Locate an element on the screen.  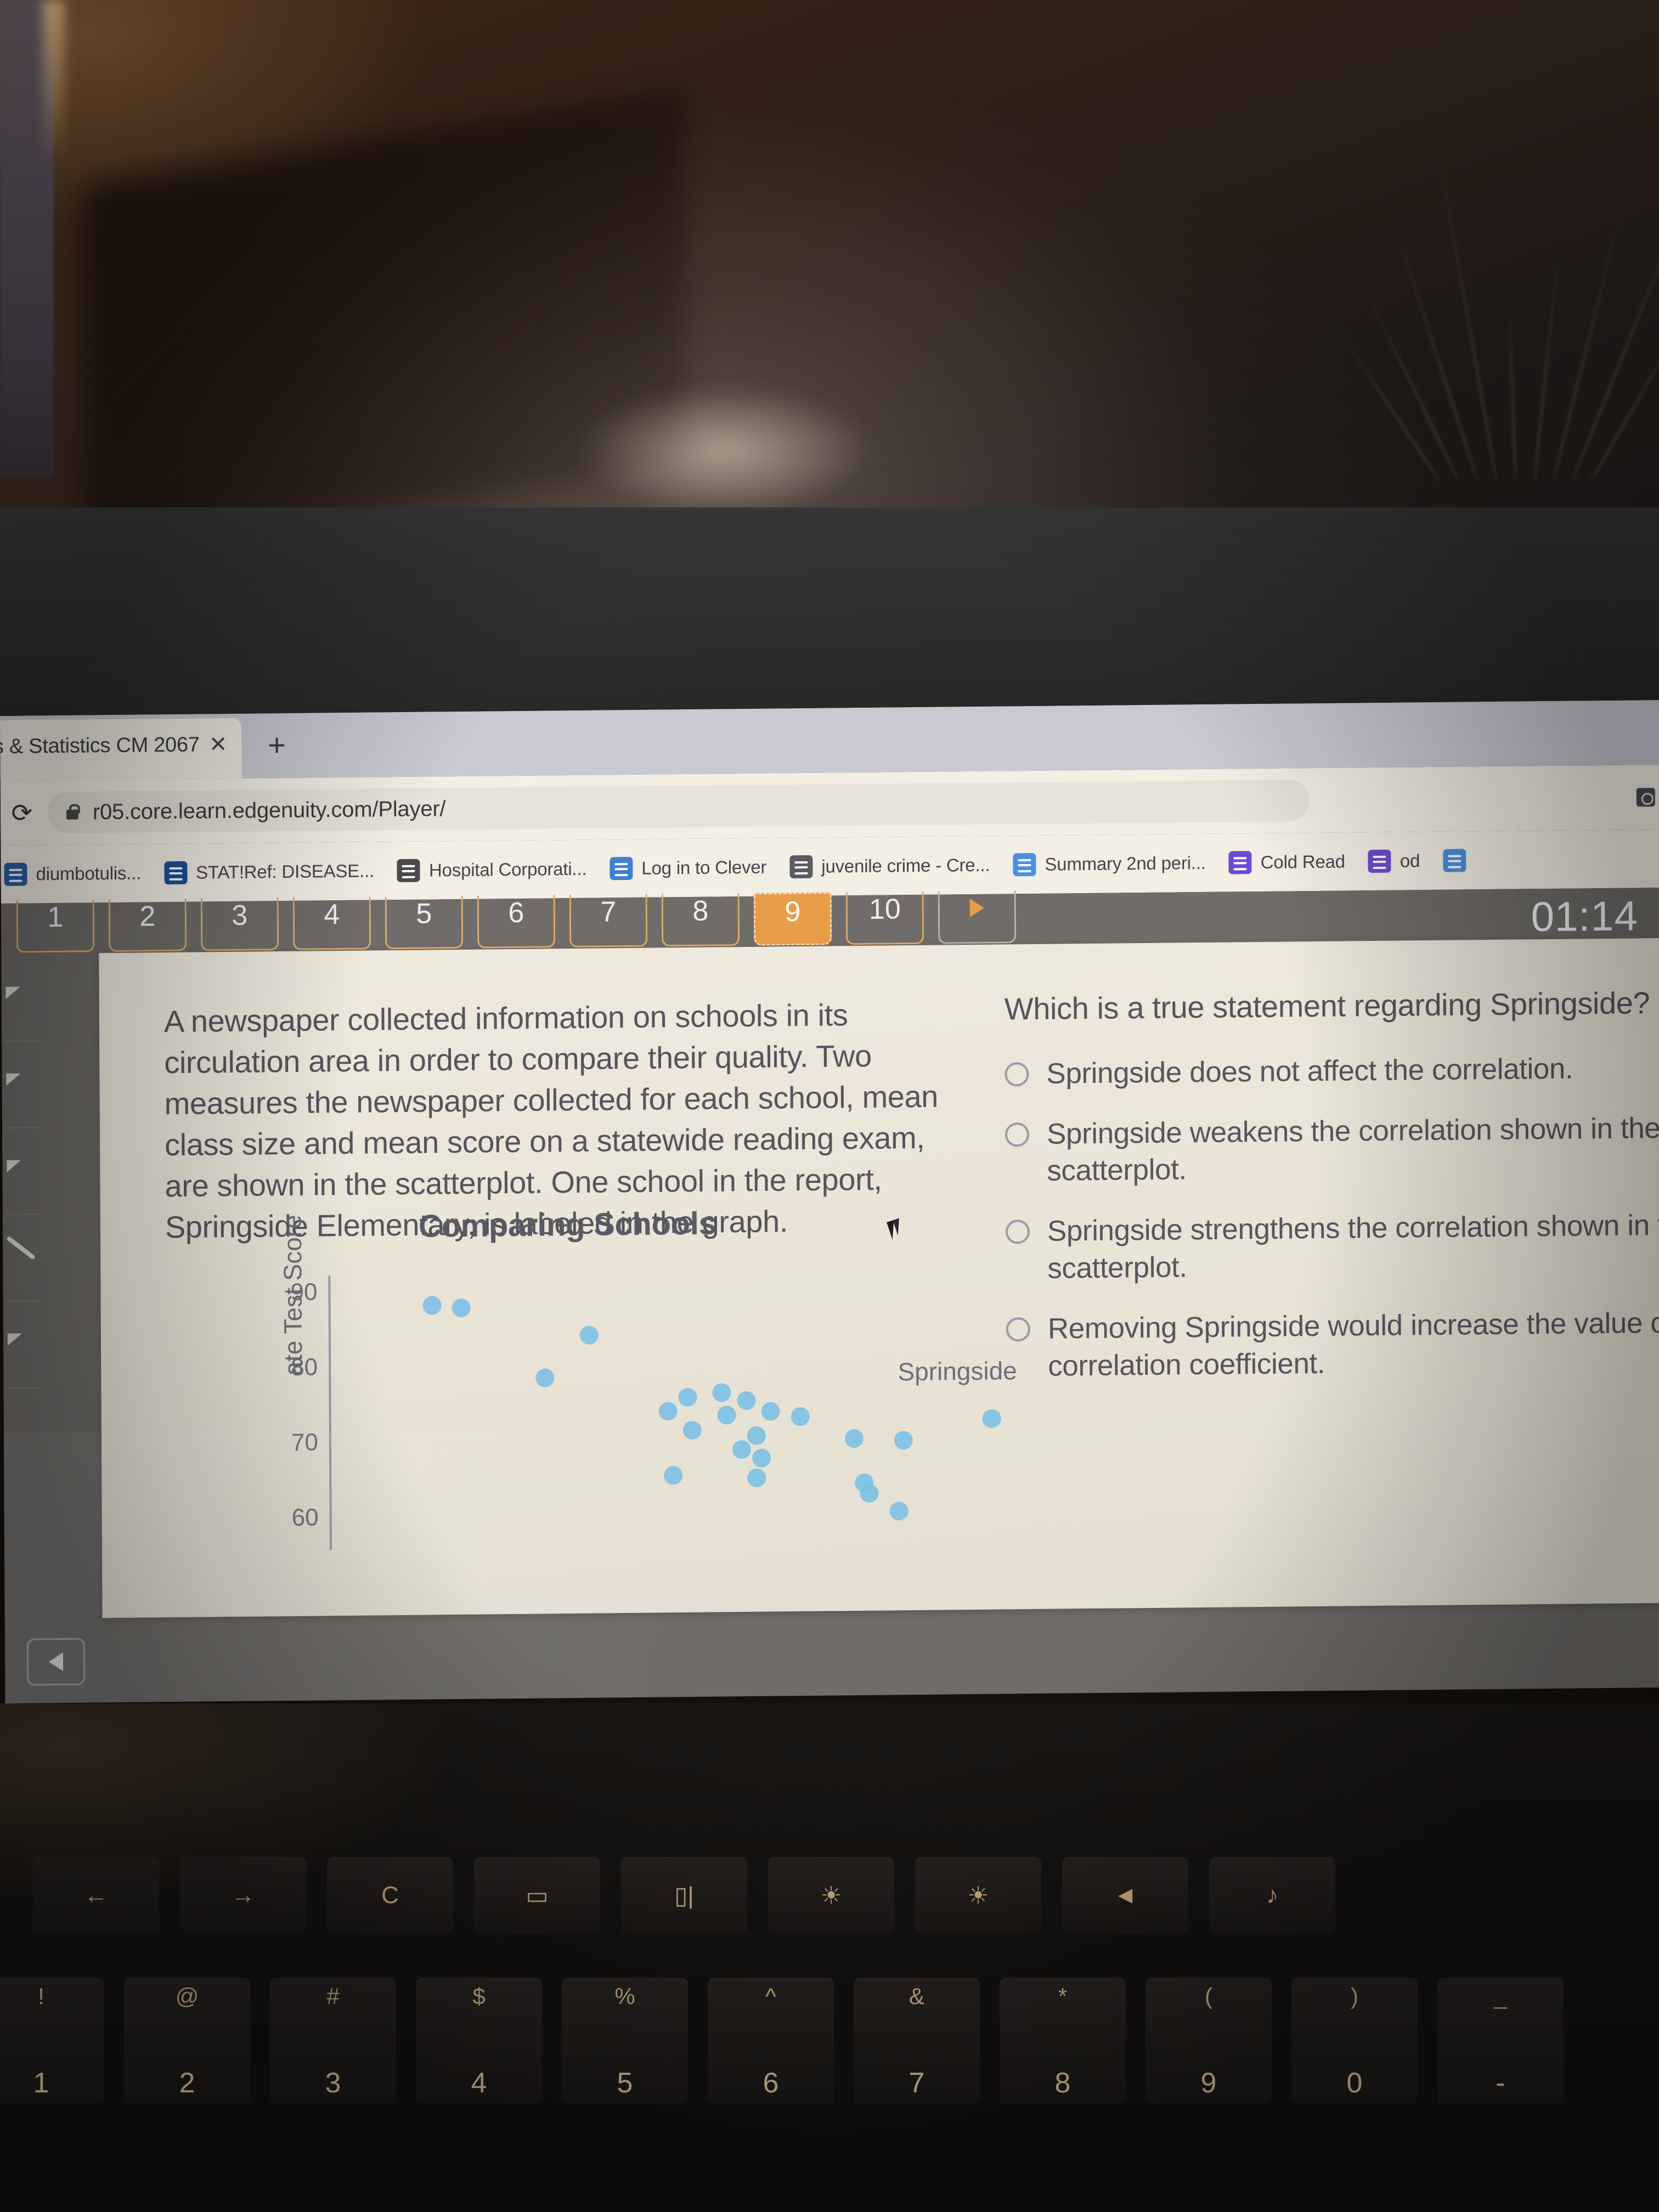
globe-icon is located at coordinates (409, 871).